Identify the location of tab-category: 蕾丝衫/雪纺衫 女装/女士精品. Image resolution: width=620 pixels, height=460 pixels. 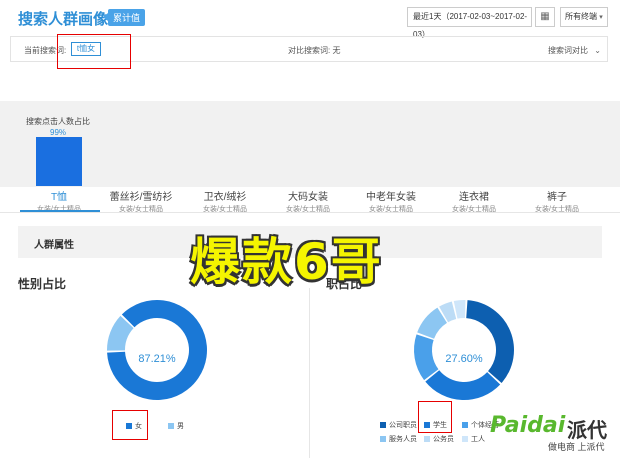
(141, 201).